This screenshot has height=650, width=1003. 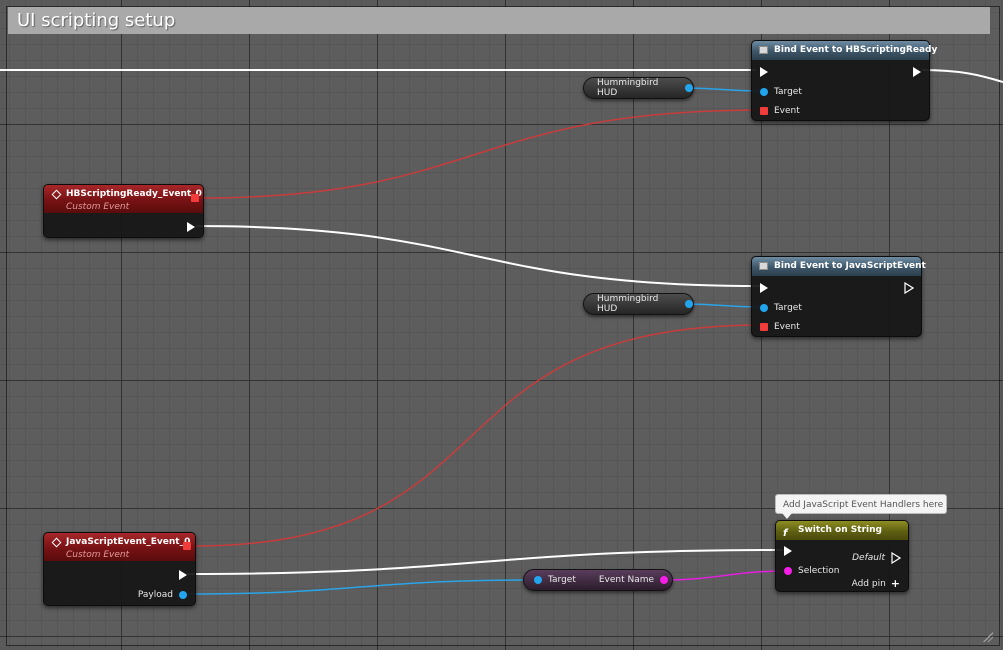 I want to click on node-header: Bind Event to JavaScriptEvent, so click(x=839, y=266).